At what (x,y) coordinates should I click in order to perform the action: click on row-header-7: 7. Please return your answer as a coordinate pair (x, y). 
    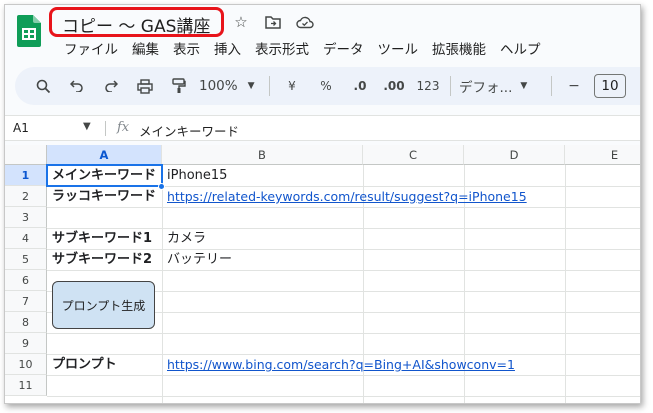
    Looking at the image, I should click on (26, 301).